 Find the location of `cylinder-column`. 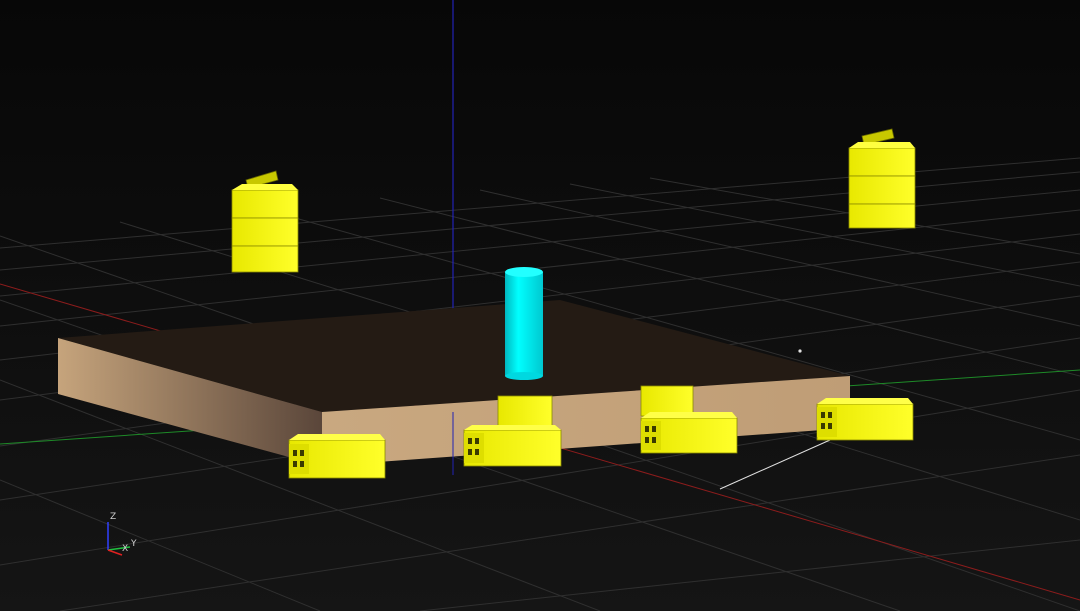

cylinder-column is located at coordinates (524, 323).